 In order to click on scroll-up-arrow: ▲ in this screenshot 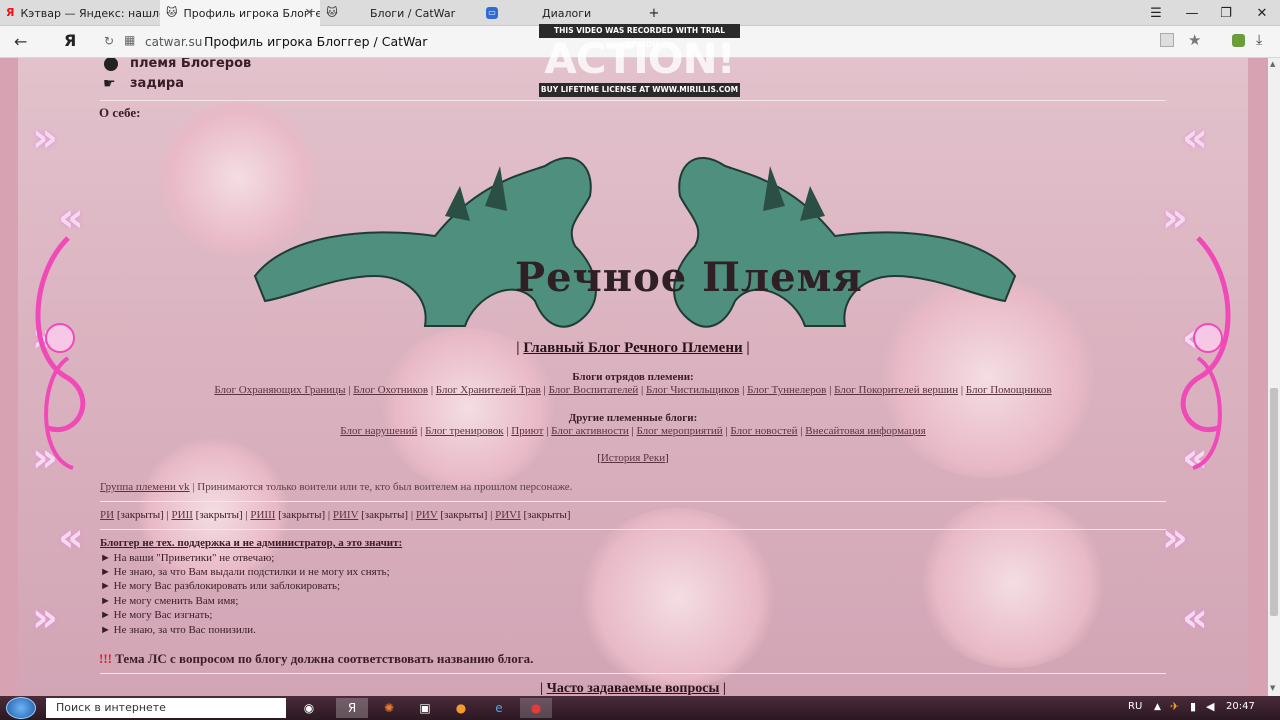, I will do `click(1272, 64)`.